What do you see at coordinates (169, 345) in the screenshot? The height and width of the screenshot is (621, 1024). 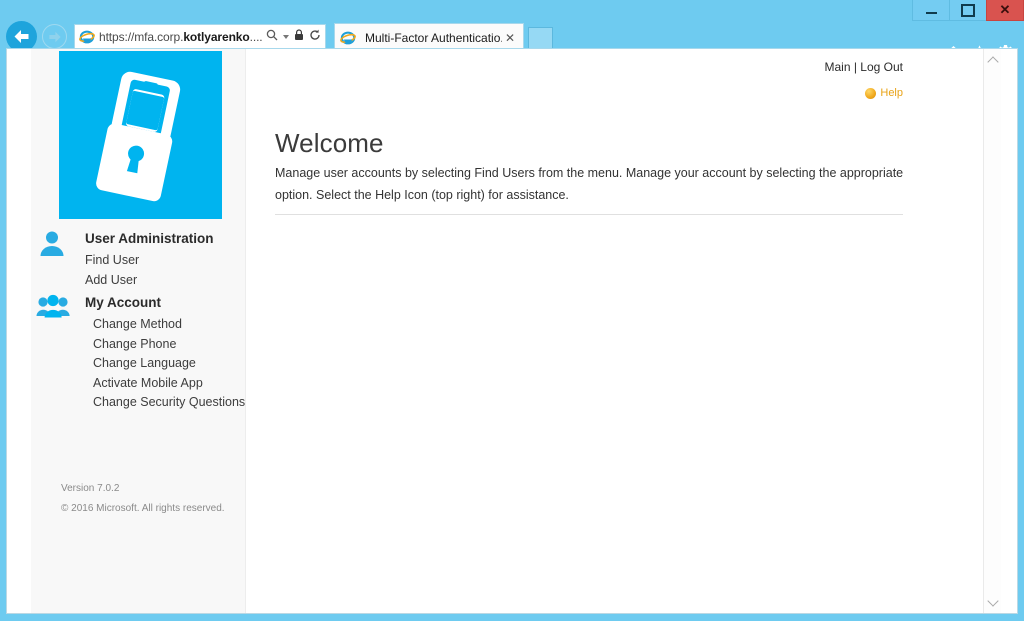 I see `sidebar-item-change-phone: Change Phone` at bounding box center [169, 345].